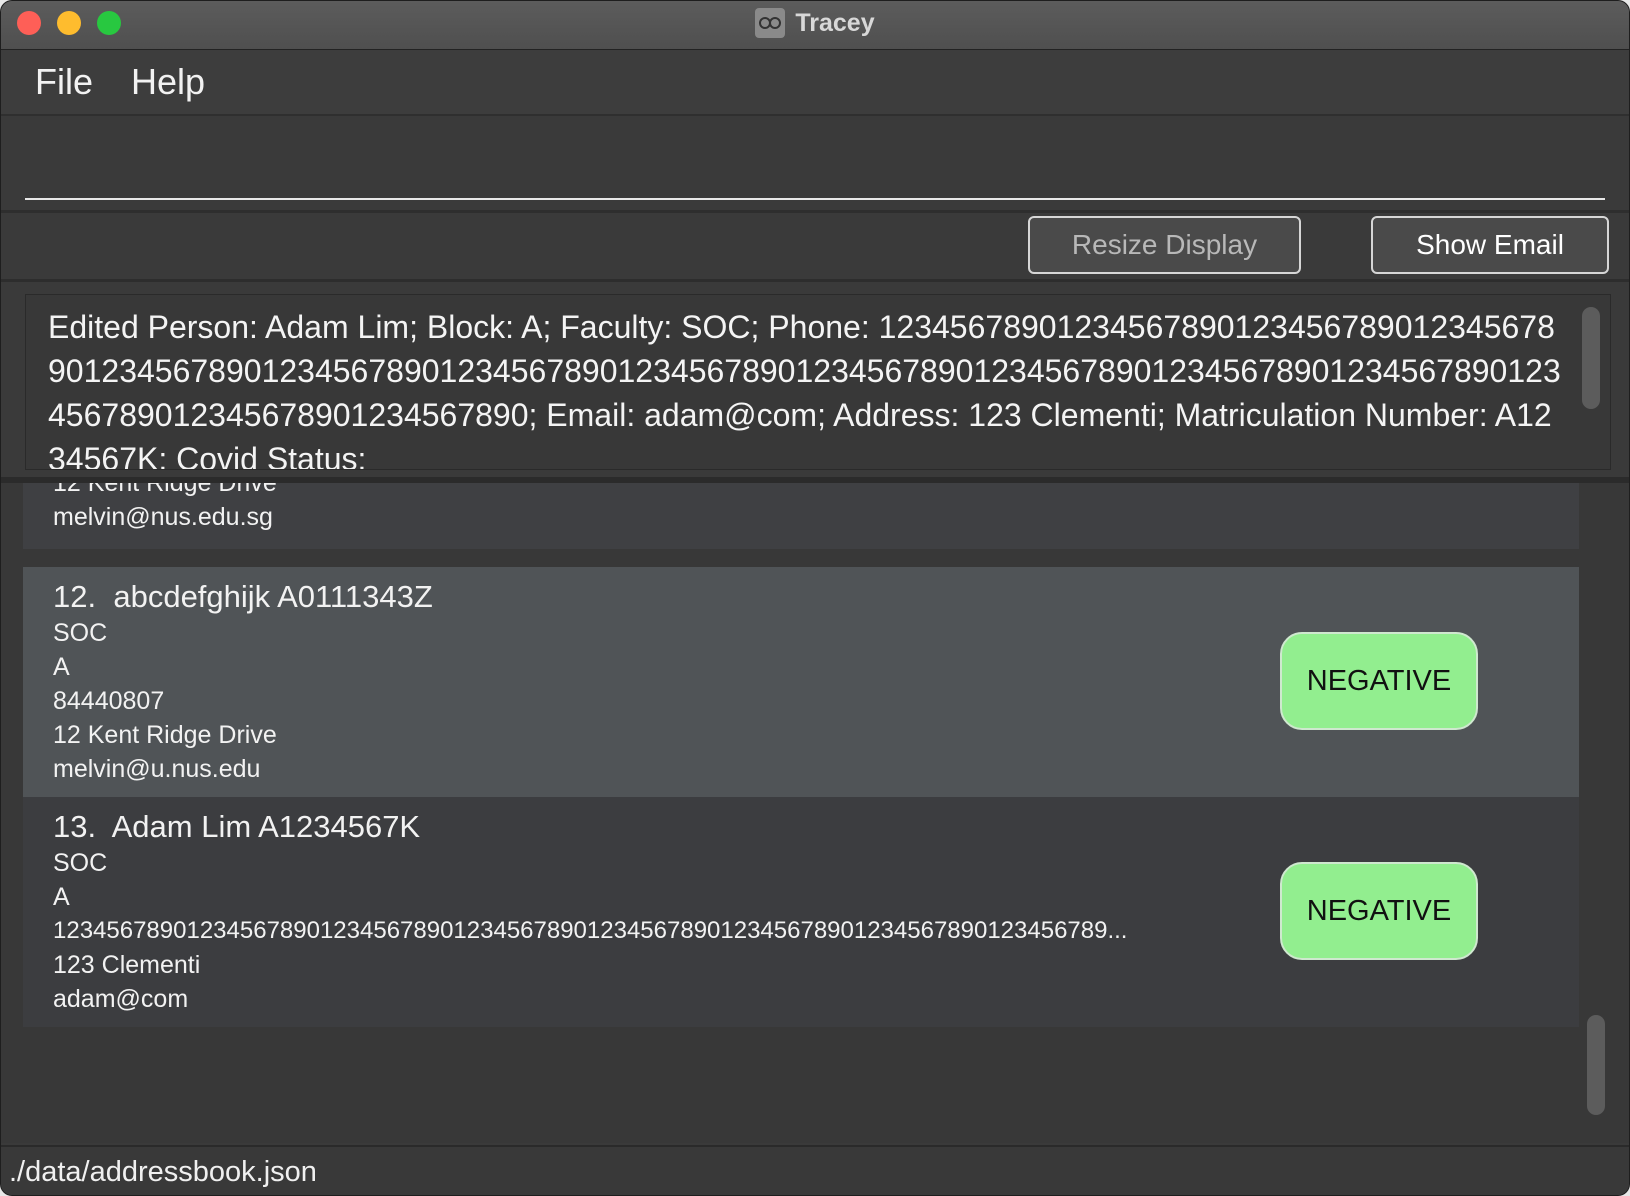 The height and width of the screenshot is (1196, 1630). What do you see at coordinates (815, 247) in the screenshot?
I see `button-row: Resize Display Show Email` at bounding box center [815, 247].